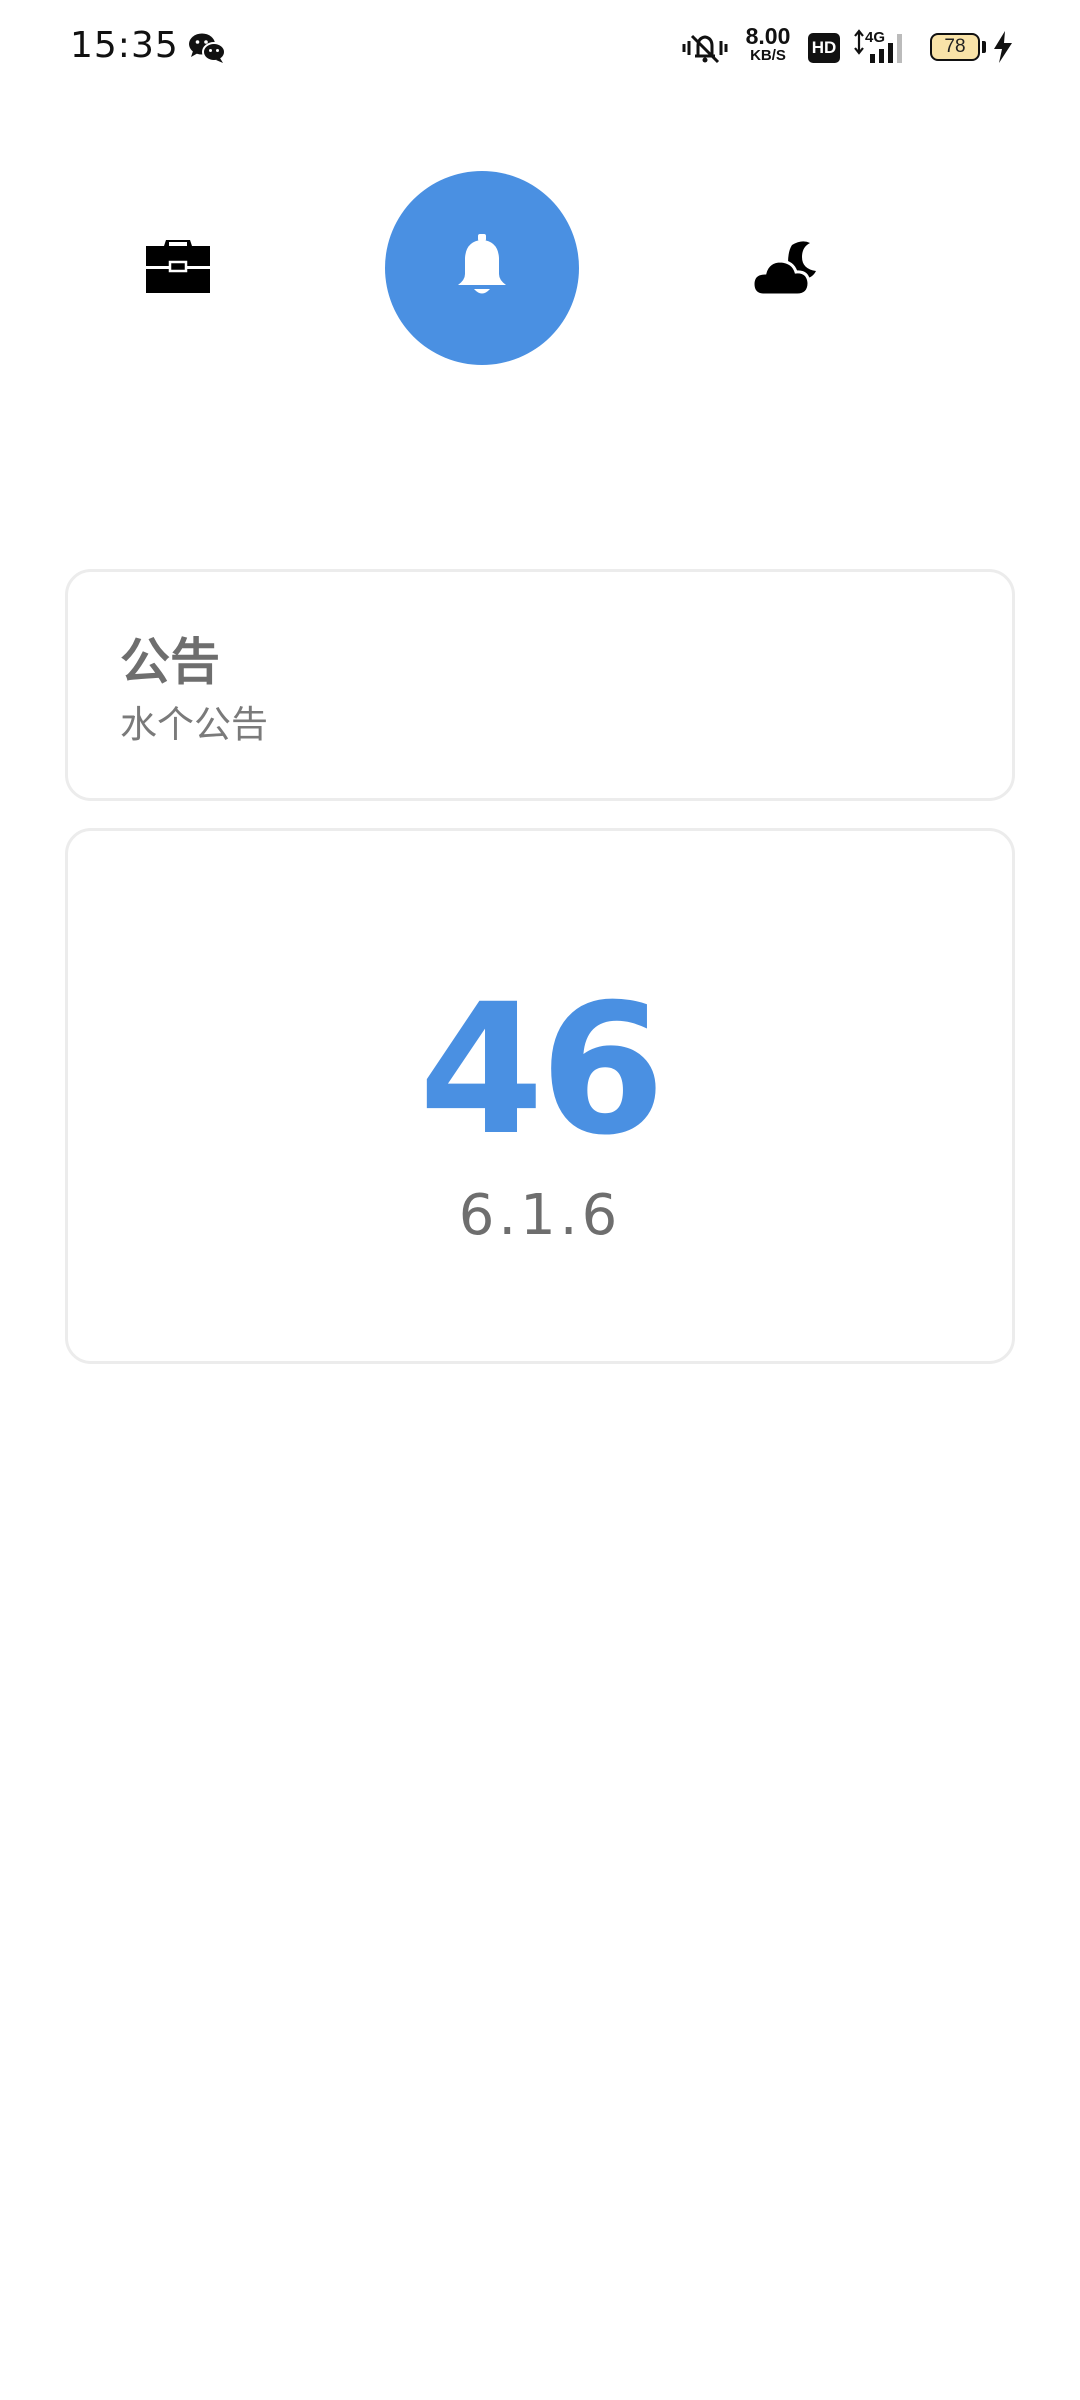 The width and height of the screenshot is (1080, 2400). I want to click on charging-icon, so click(1003, 47).